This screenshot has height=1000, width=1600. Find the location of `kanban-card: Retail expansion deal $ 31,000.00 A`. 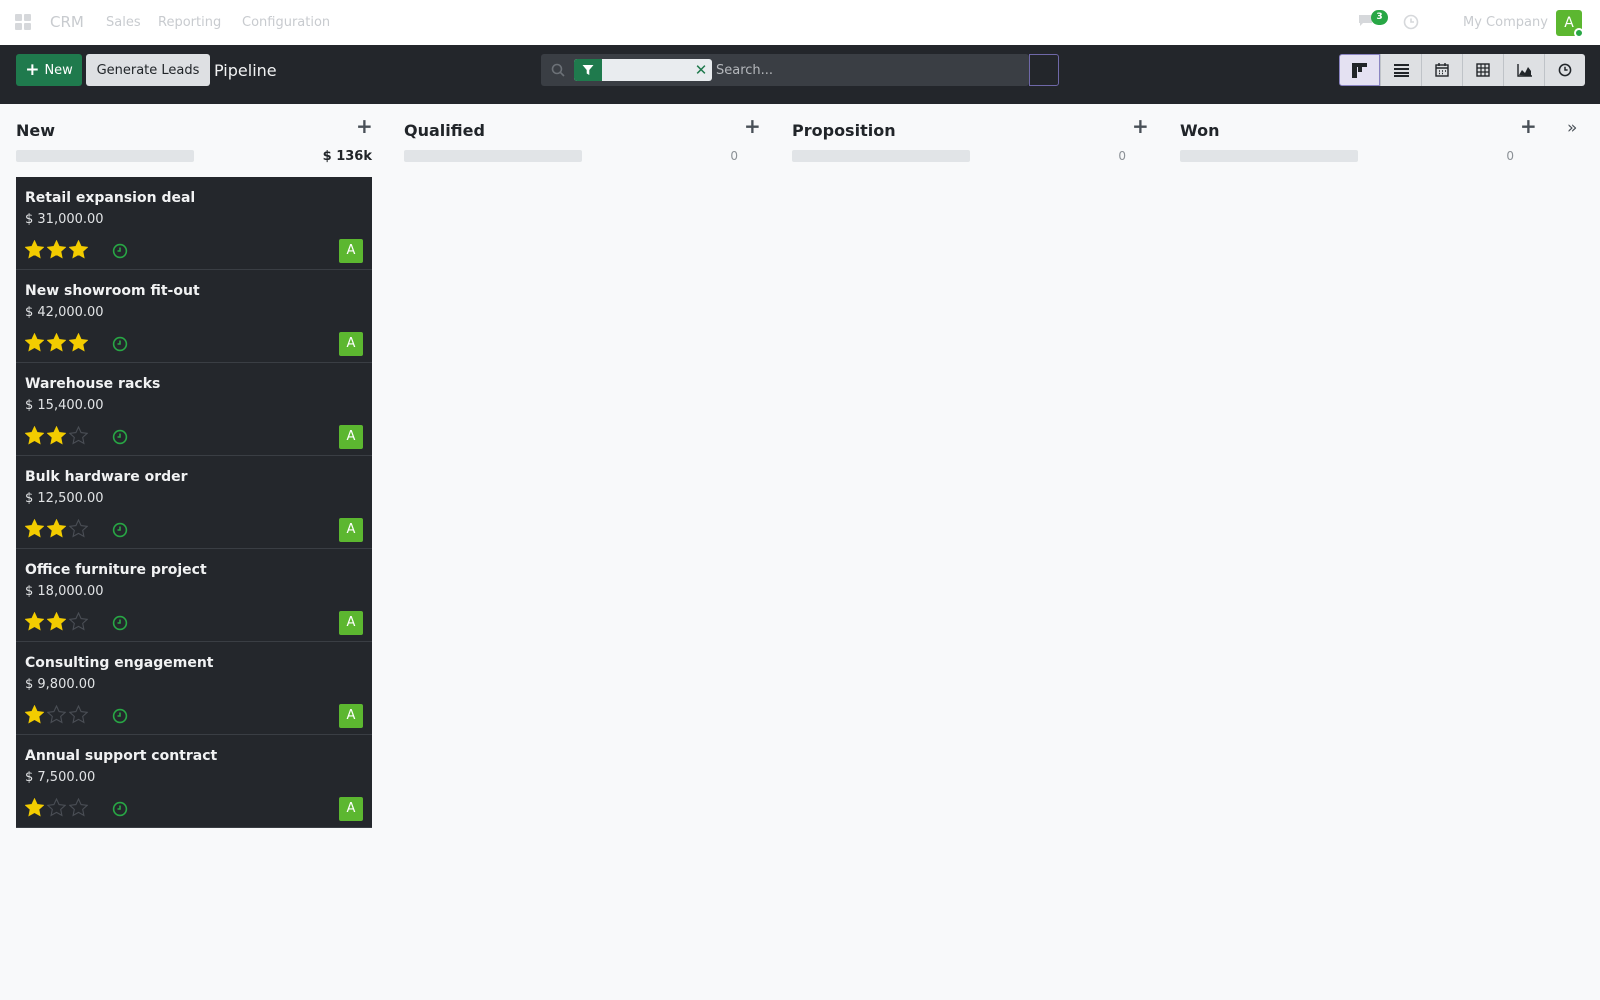

kanban-card: Retail expansion deal $ 31,000.00 A is located at coordinates (194, 223).